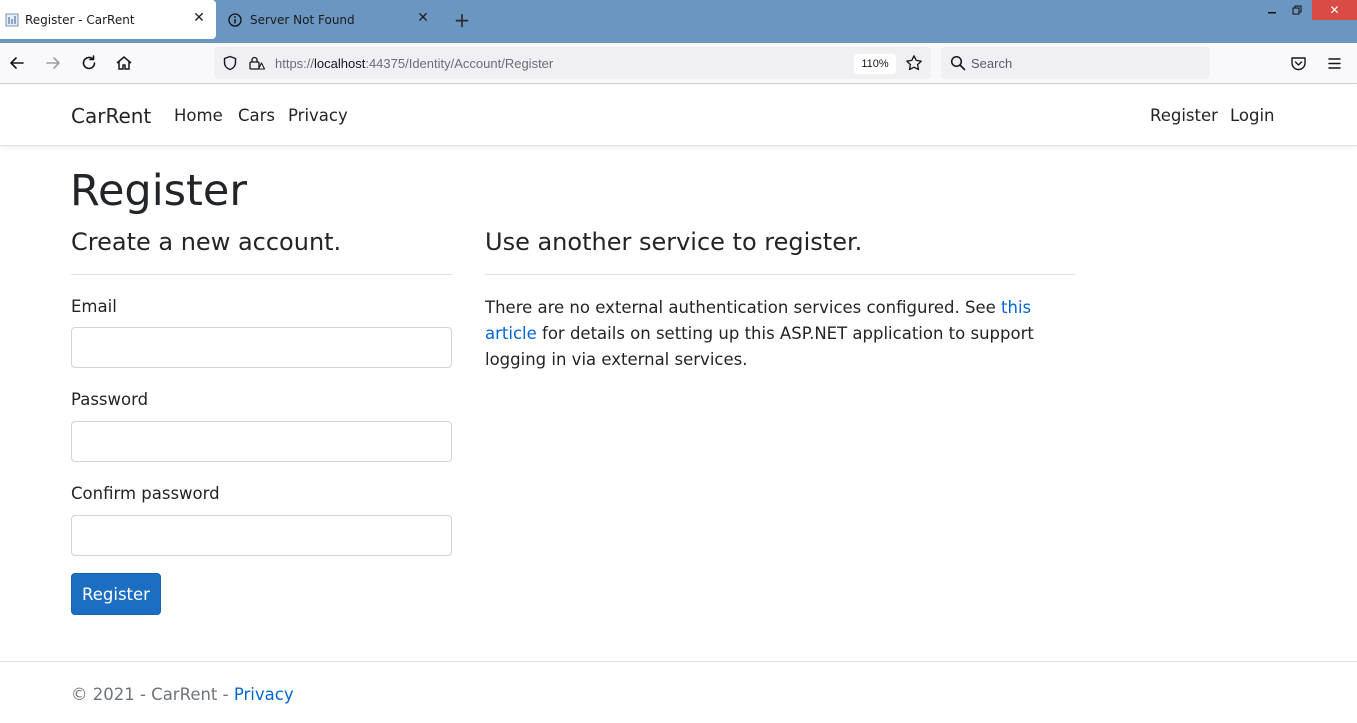 The height and width of the screenshot is (723, 1357). I want to click on home-icon, so click(124, 63).